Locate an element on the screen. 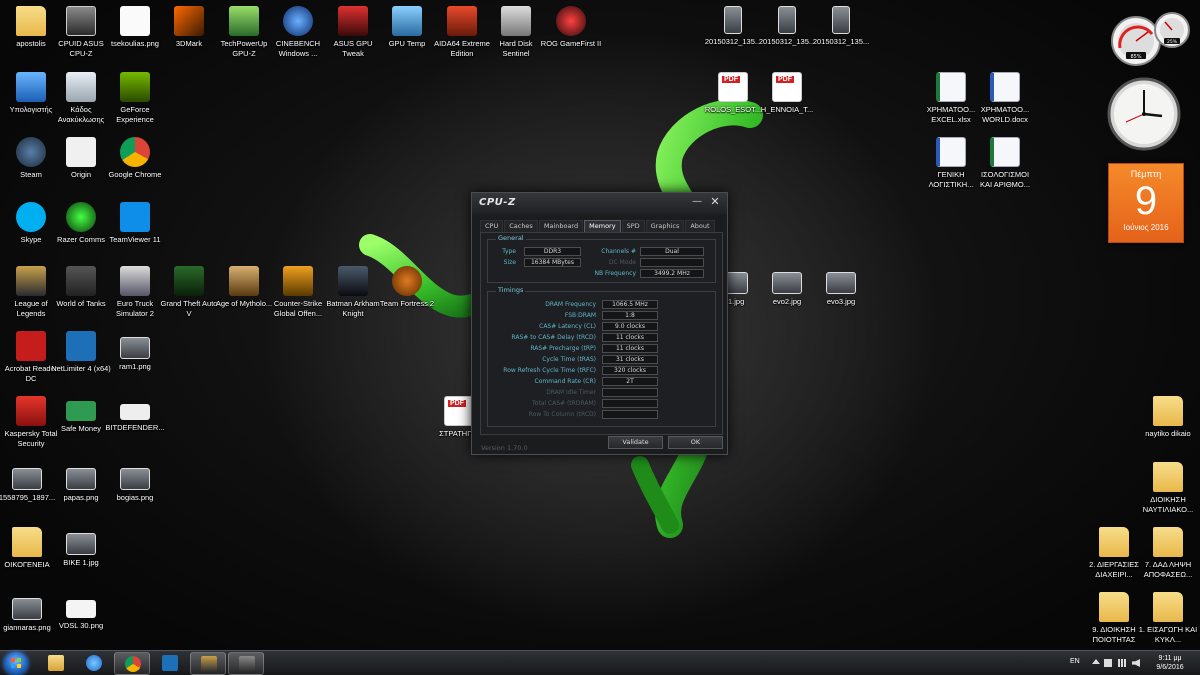 This screenshot has height=675, width=1200. desktop-icon-chrome: Google Chrome is located at coordinates (135, 158).